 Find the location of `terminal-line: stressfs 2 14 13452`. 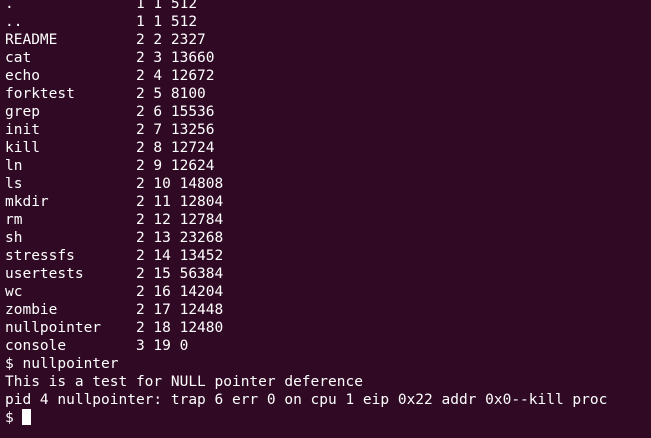

terminal-line: stressfs 2 14 13452 is located at coordinates (114, 256).